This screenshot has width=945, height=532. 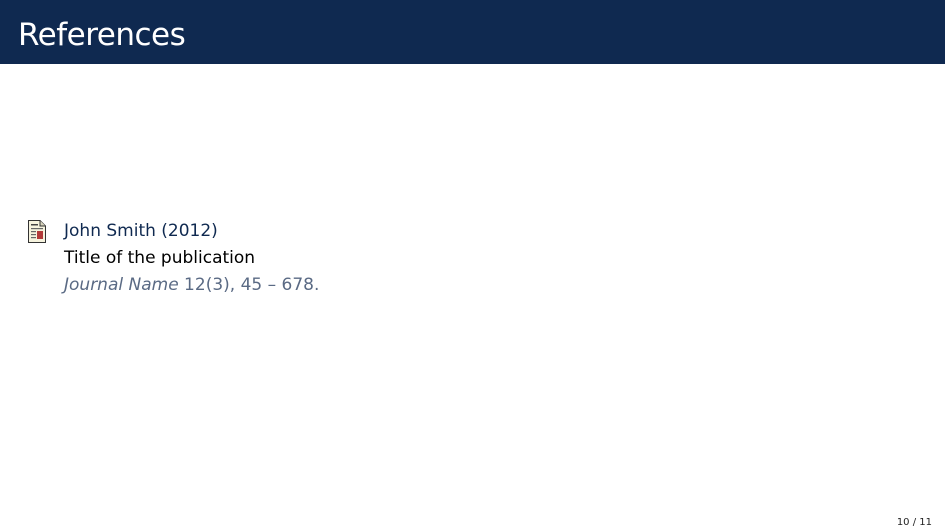 What do you see at coordinates (249, 285) in the screenshot?
I see `reference-details: 12(3), 45 – 678.` at bounding box center [249, 285].